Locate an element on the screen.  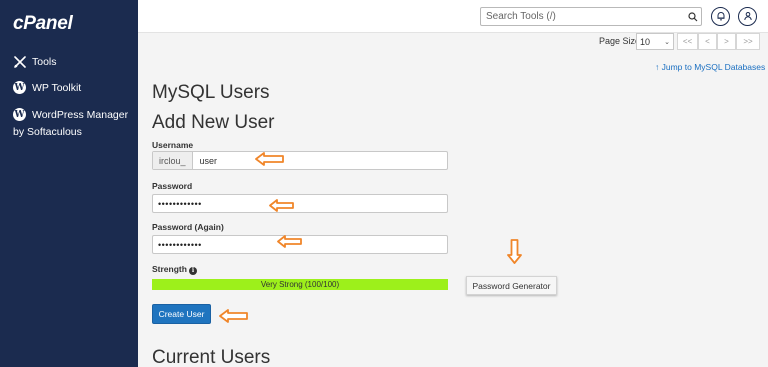
topbar: Search Tools (/) is located at coordinates (453, 16).